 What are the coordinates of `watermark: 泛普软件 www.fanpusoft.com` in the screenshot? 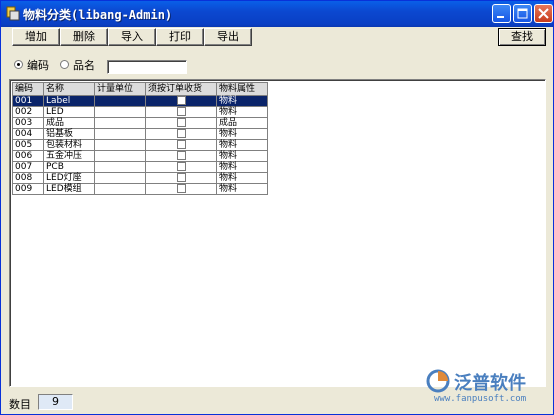 It's located at (488, 389).